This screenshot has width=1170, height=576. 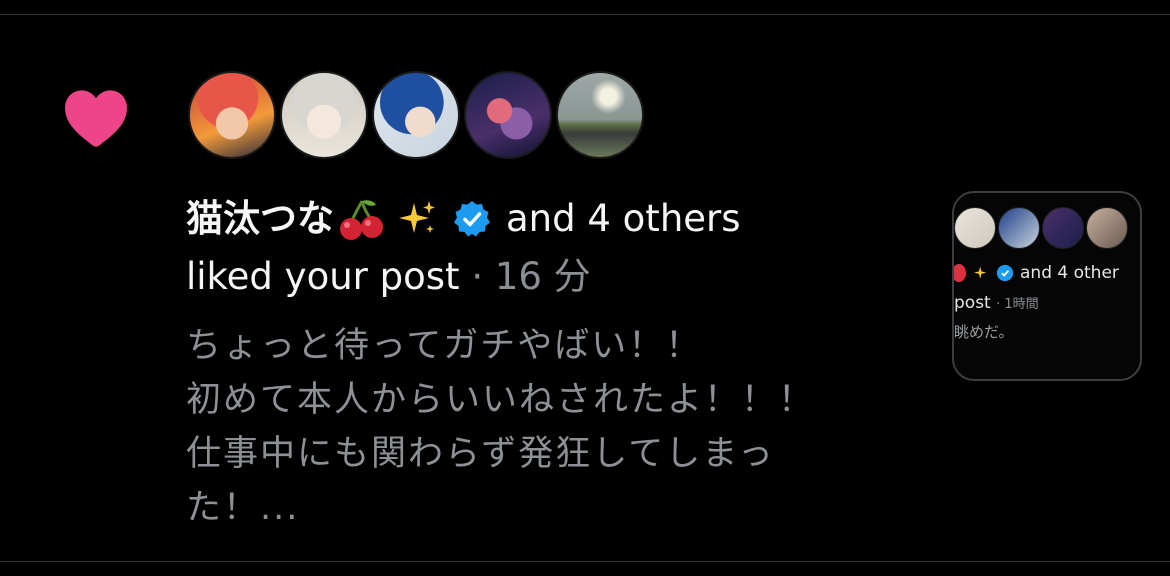 What do you see at coordinates (585, 561) in the screenshot?
I see `bottom-divider` at bounding box center [585, 561].